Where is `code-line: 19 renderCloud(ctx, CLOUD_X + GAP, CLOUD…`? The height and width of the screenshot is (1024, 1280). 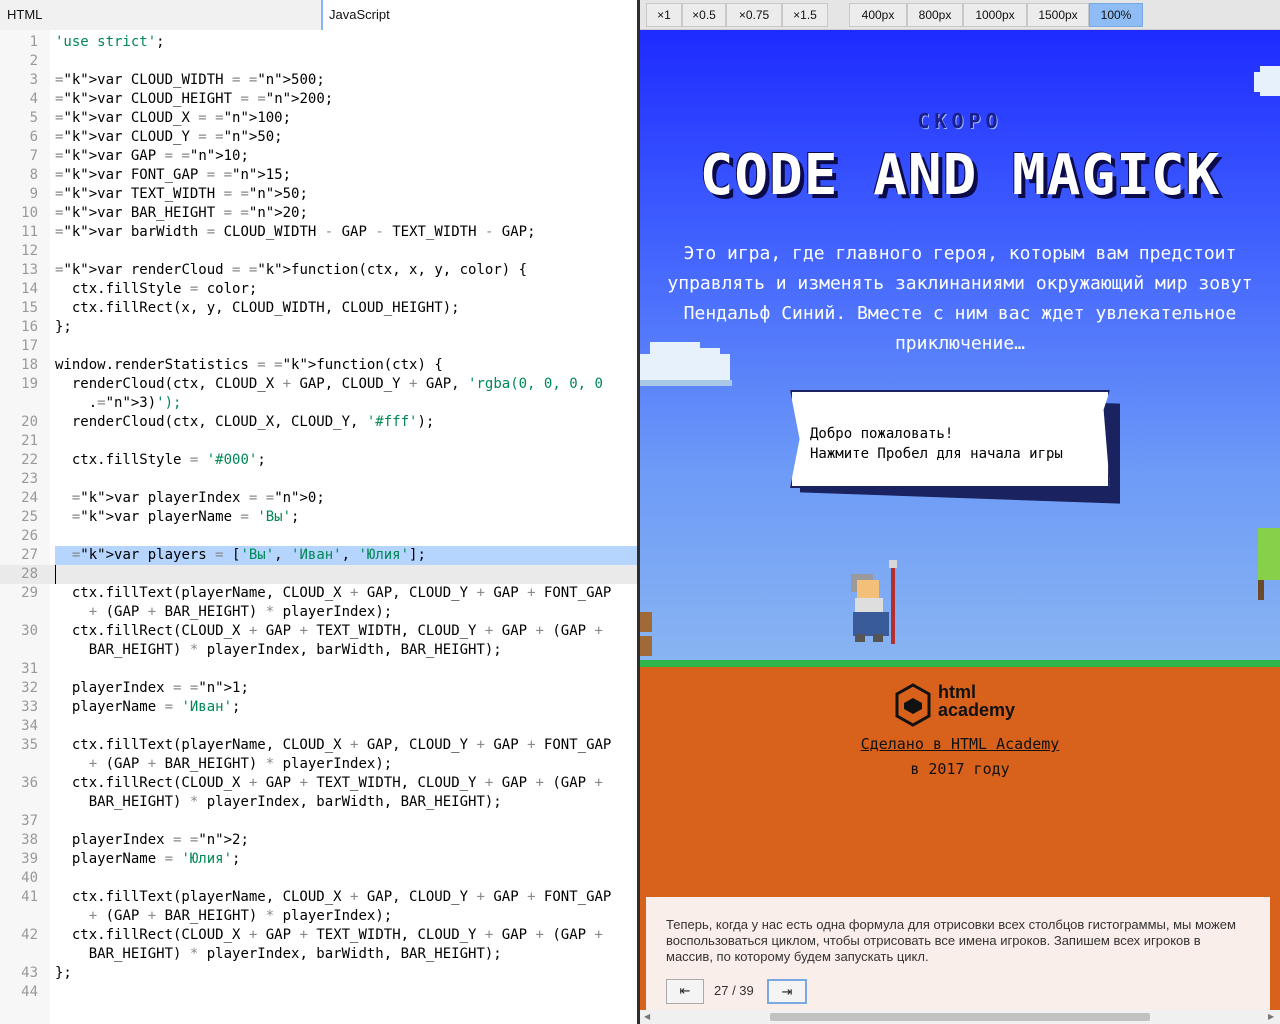 code-line: 19 renderCloud(ctx, CLOUD_X + GAP, CLOUD… is located at coordinates (318, 384).